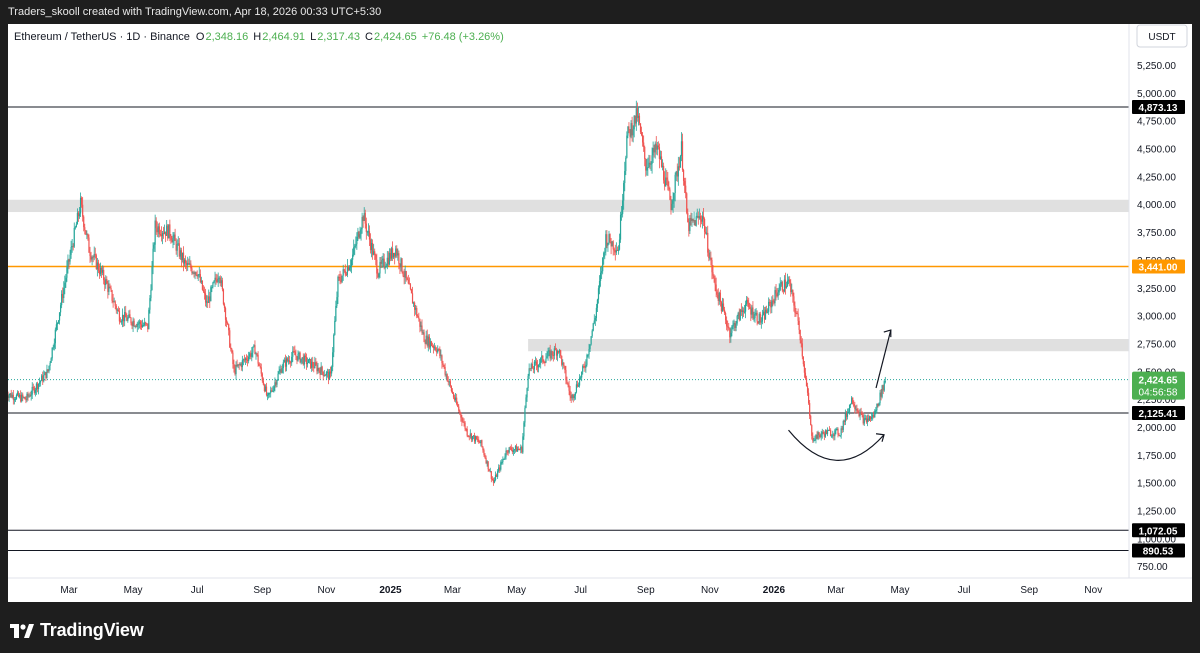  I want to click on time-tick-label: Sep, so click(1029, 590).